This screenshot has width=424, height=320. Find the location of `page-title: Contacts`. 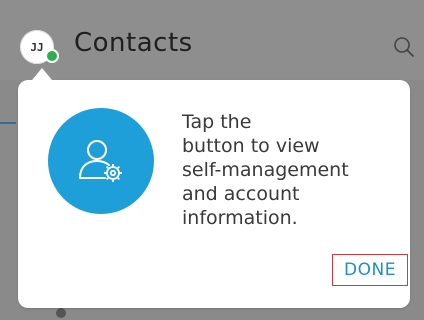

page-title: Contacts is located at coordinates (133, 43).